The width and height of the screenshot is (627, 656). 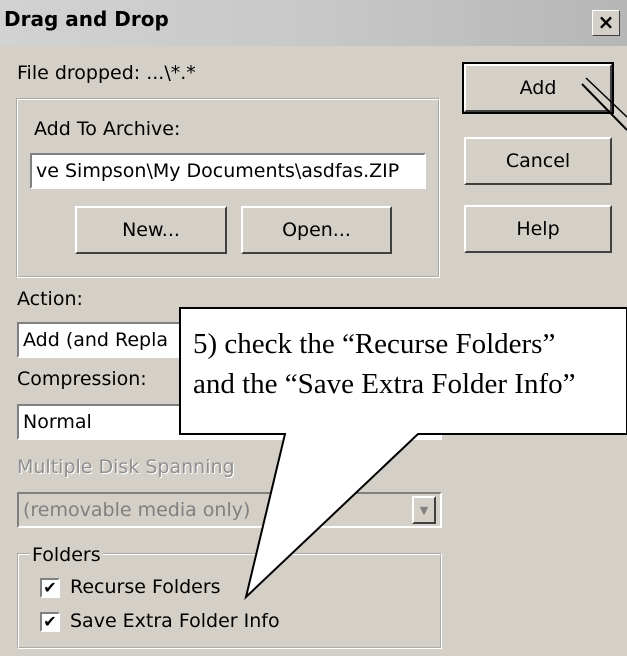 I want to click on callout-line-1: 5) check the “Recurse Folders”, so click(x=374, y=344).